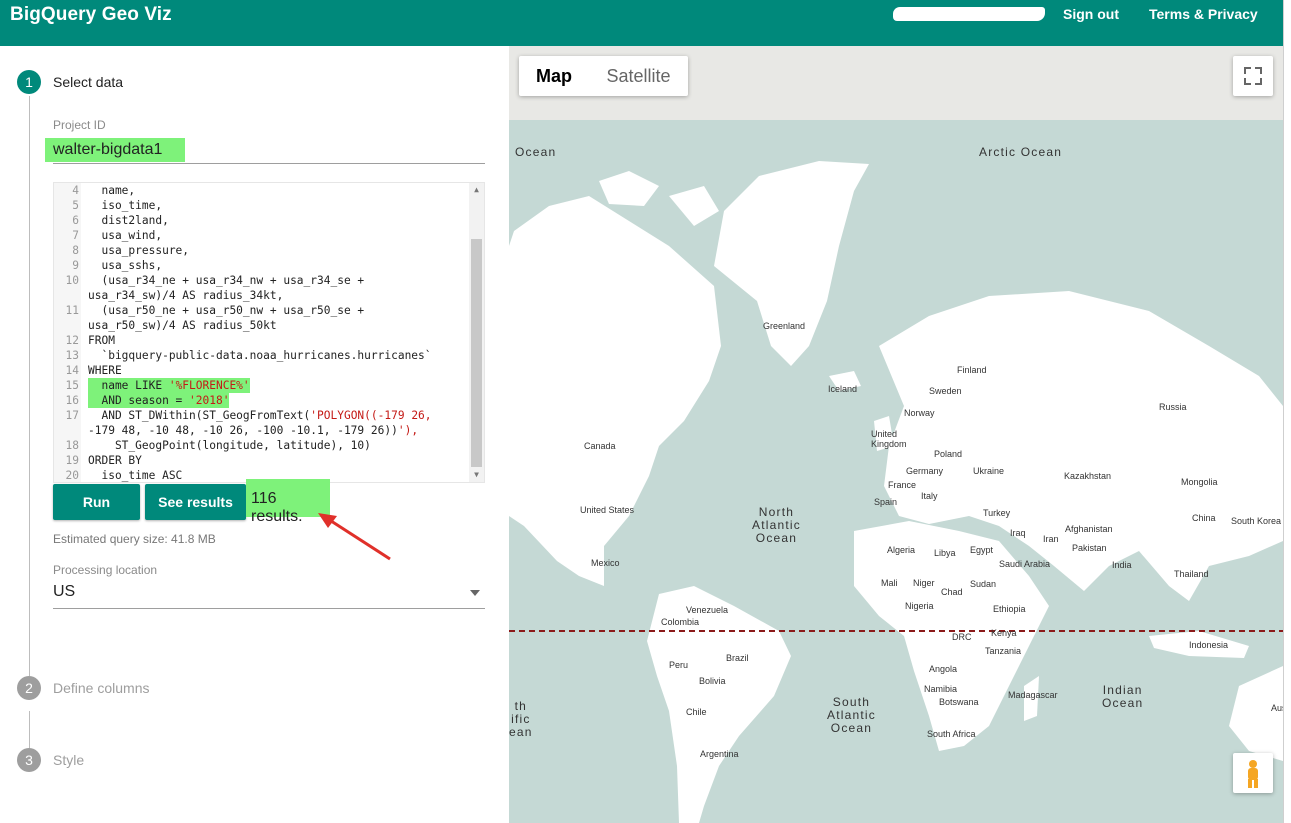  I want to click on project-id-input: walter-bigdata1, so click(115, 150).